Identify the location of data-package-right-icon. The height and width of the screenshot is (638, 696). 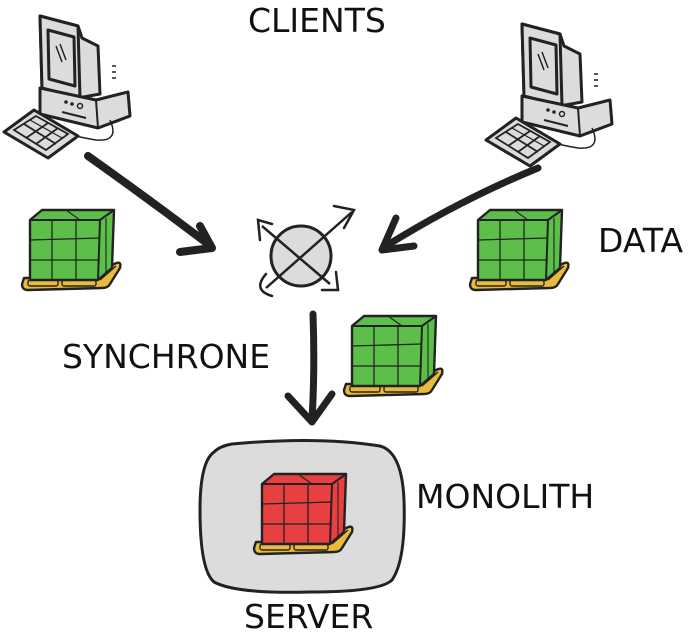
(519, 250).